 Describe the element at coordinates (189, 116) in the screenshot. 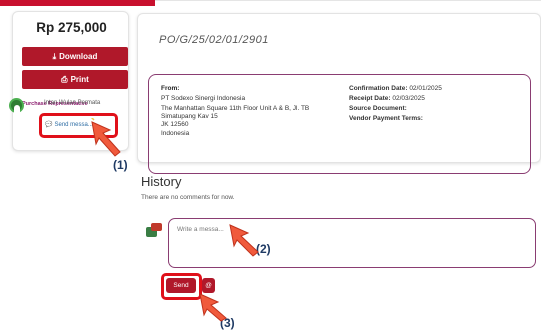

I see `from-address-line-2: Simatupang Kav 15` at that location.